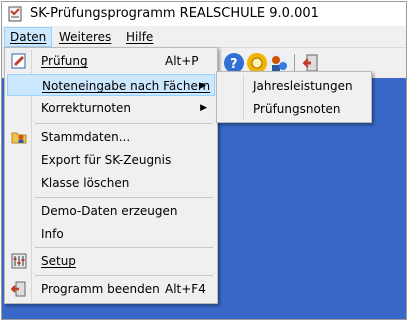  What do you see at coordinates (28, 37) in the screenshot?
I see `menu-daten: Daten` at bounding box center [28, 37].